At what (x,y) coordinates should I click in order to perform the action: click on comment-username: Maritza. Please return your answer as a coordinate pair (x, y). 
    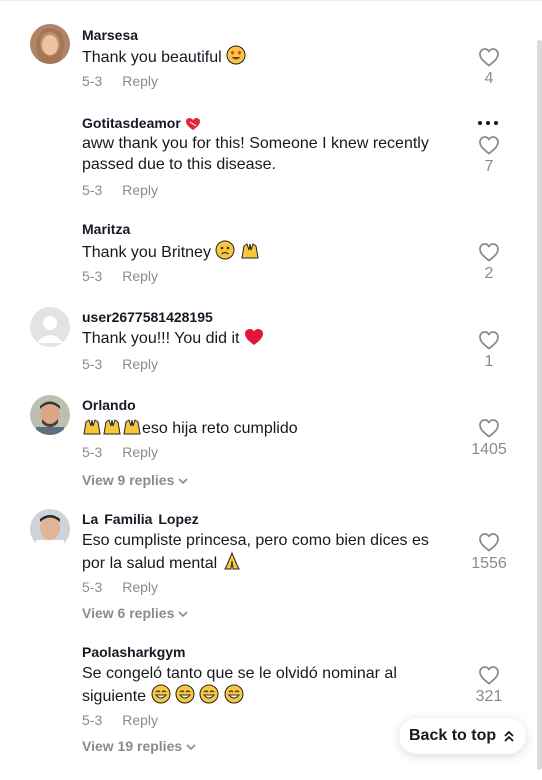
    Looking at the image, I should click on (106, 229).